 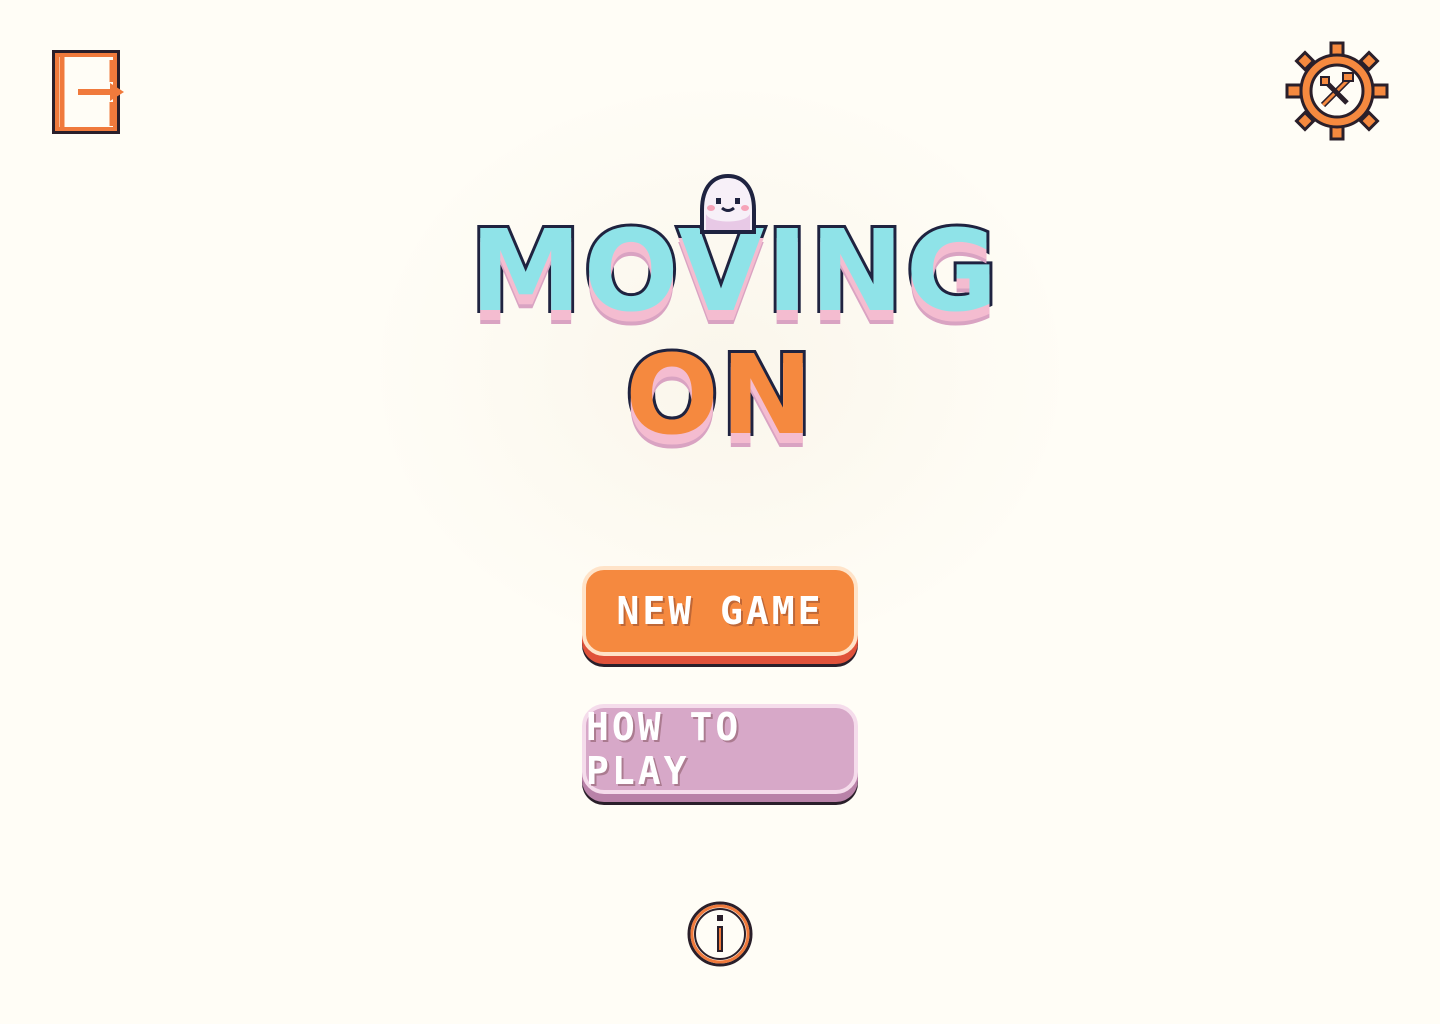 I want to click on new-game-label: NEW GAME, so click(x=720, y=611).